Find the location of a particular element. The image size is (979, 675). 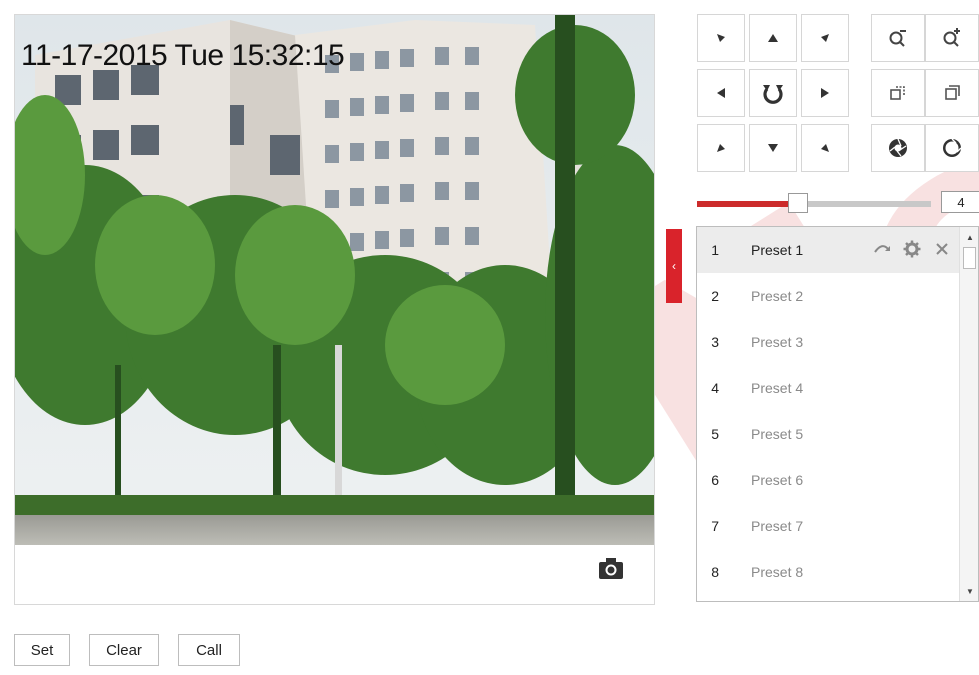

set-button: Set is located at coordinates (42, 650).